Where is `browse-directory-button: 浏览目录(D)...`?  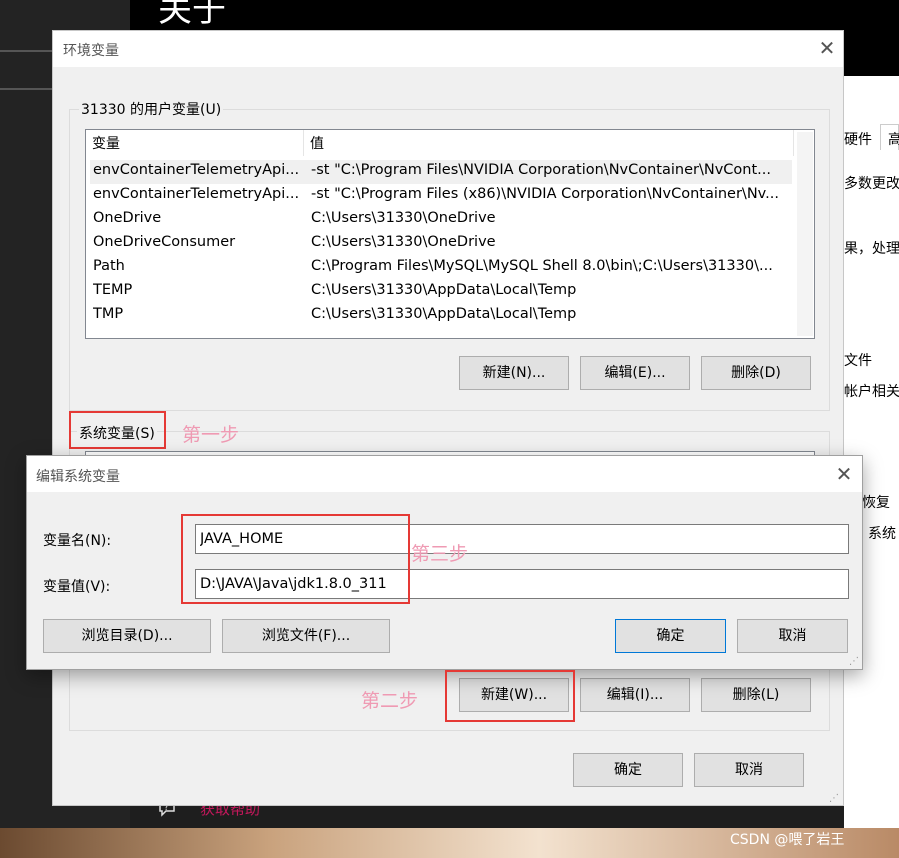 browse-directory-button: 浏览目录(D)... is located at coordinates (127, 636).